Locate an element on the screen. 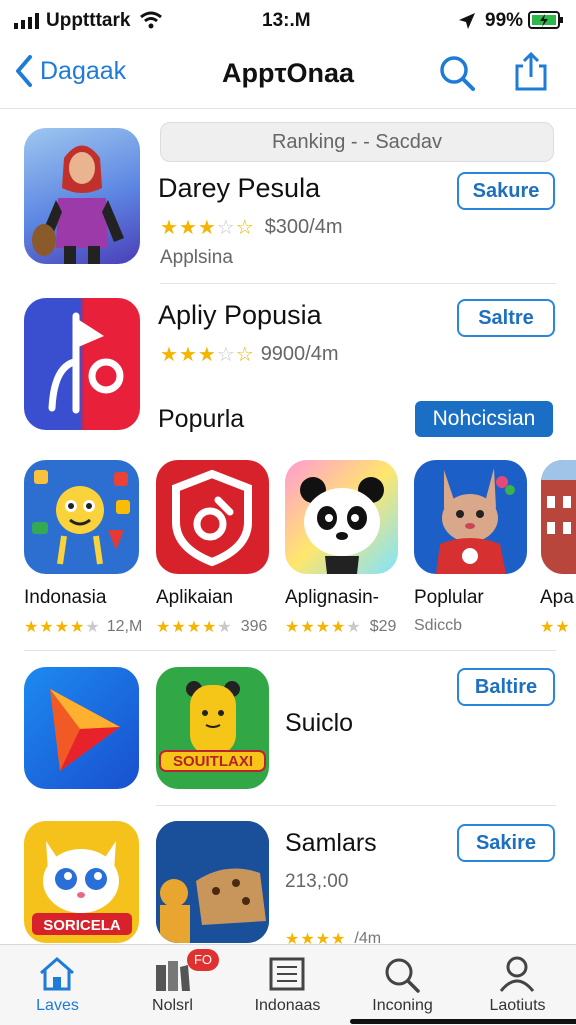 The width and height of the screenshot is (576, 1025). carousel-app-name: Aplikaian is located at coordinates (194, 598).